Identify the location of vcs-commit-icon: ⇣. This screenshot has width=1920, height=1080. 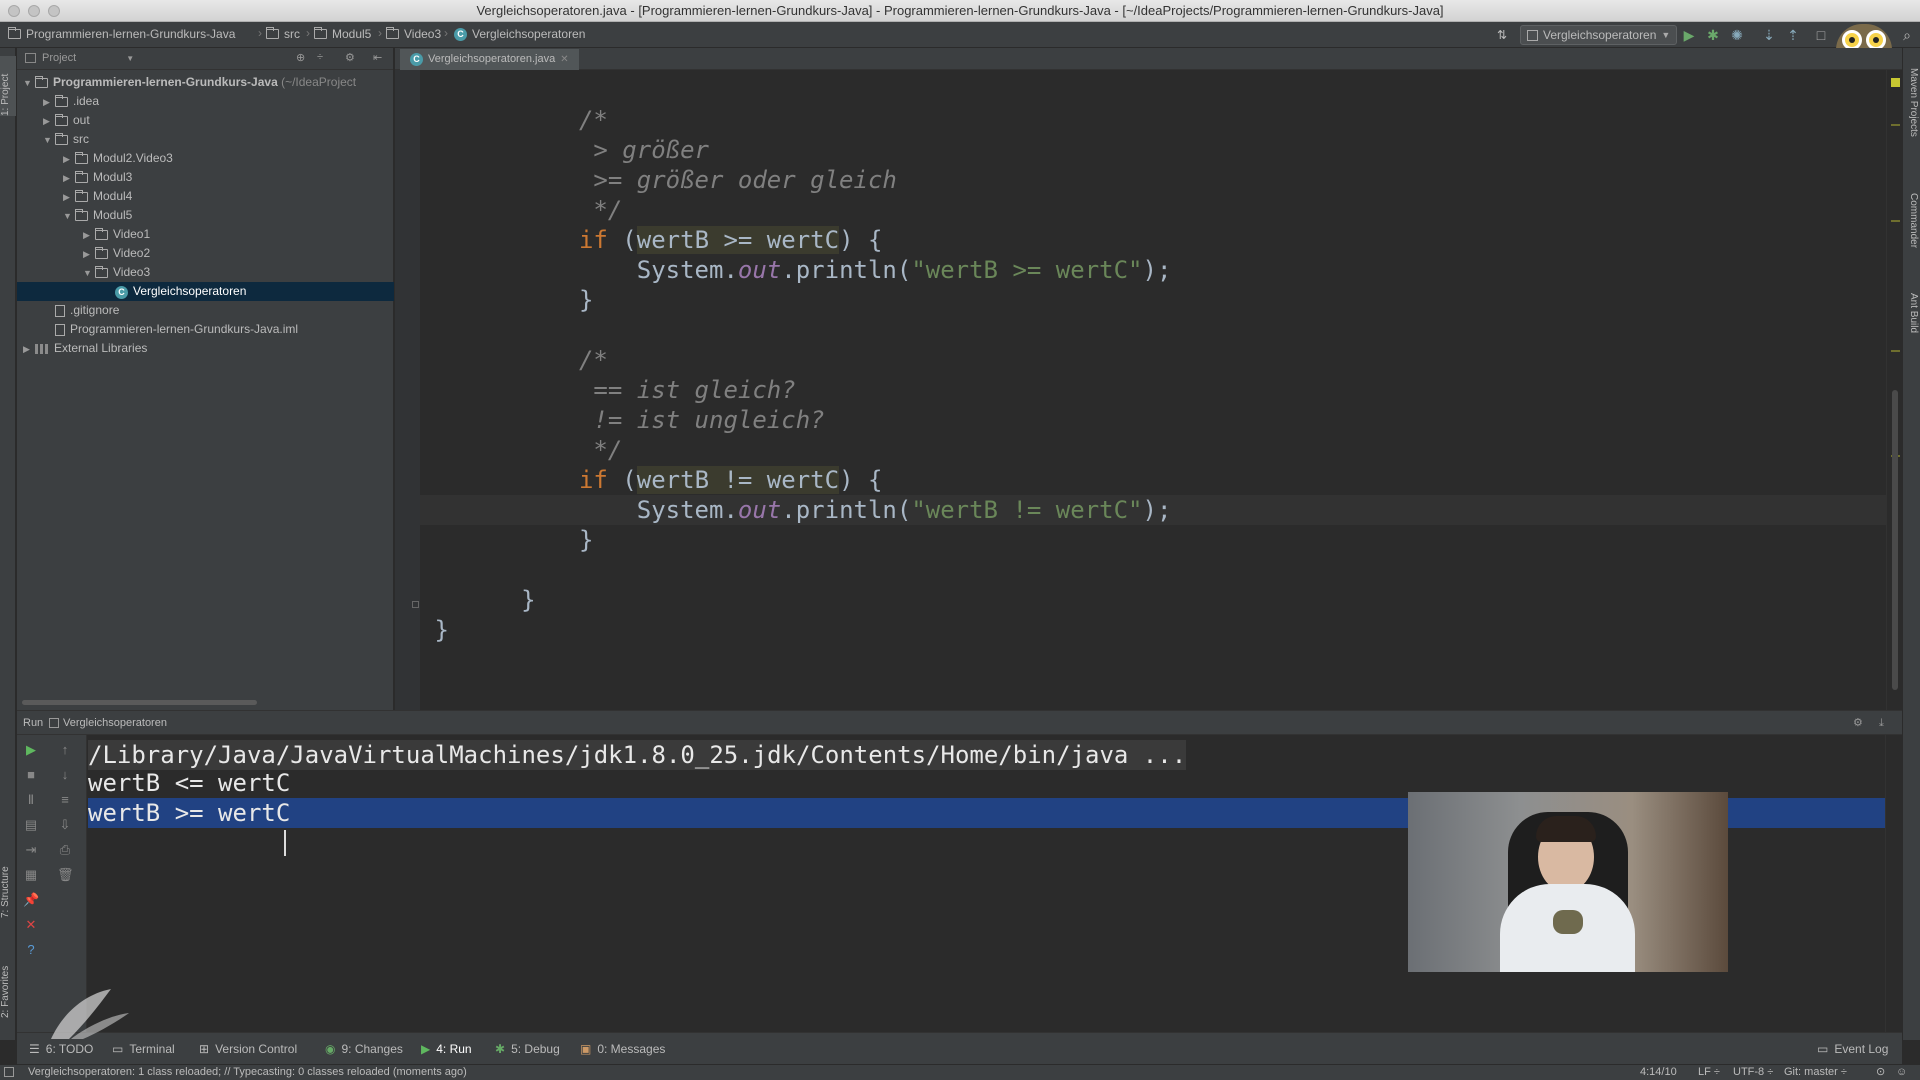
(1769, 35).